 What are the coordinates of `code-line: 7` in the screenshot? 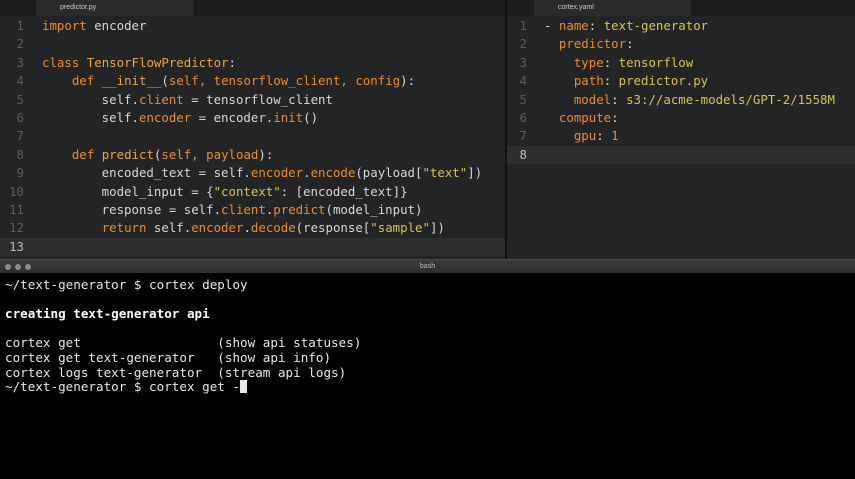 It's located at (252, 136).